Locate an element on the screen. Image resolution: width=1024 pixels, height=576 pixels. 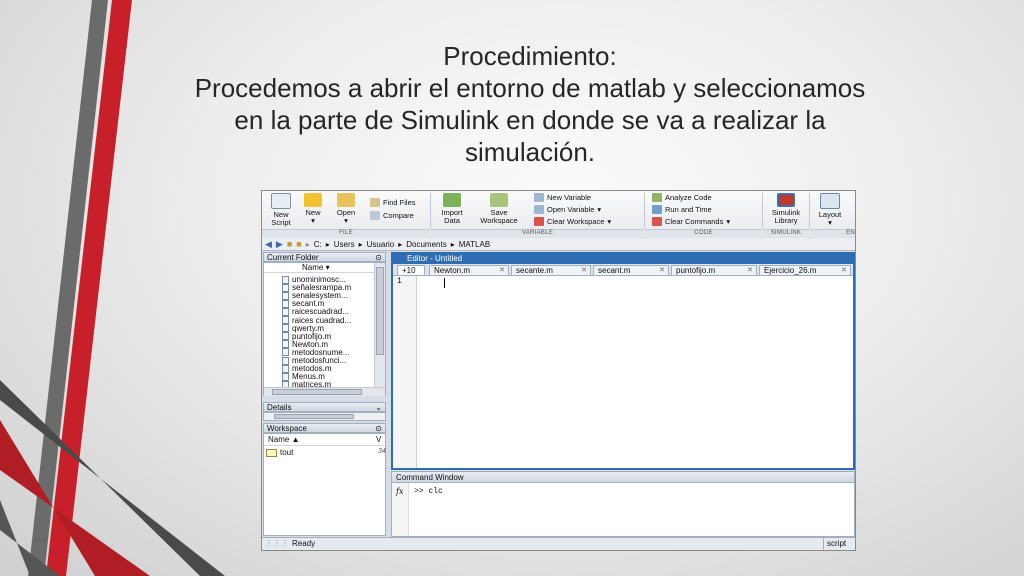
import-data-button: Import Data is located at coordinates (452, 209).